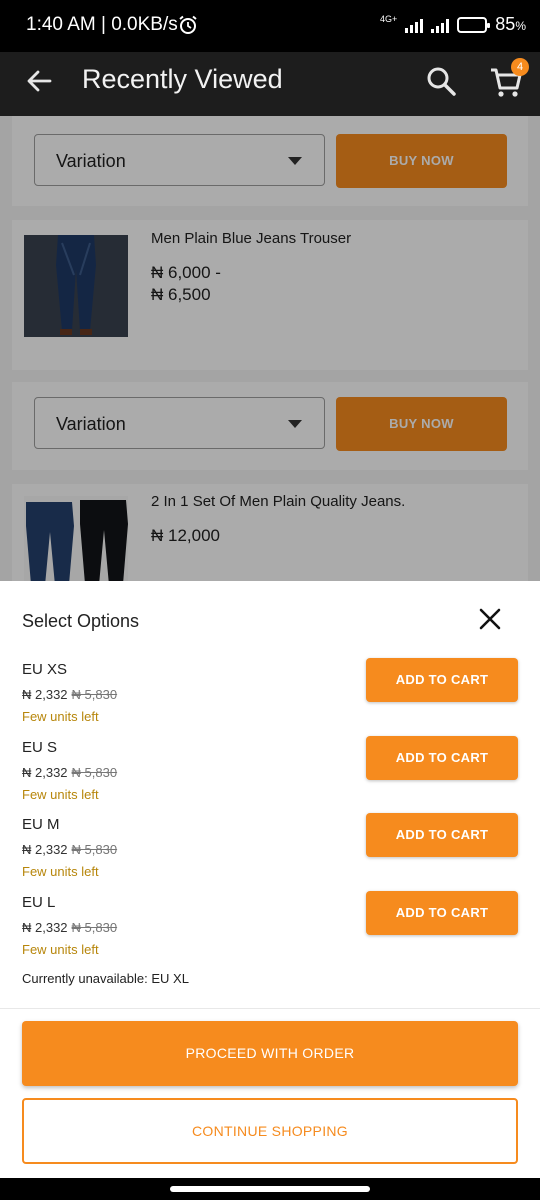 Image resolution: width=540 pixels, height=1200 pixels. What do you see at coordinates (39, 902) in the screenshot?
I see `size-label: EU L` at bounding box center [39, 902].